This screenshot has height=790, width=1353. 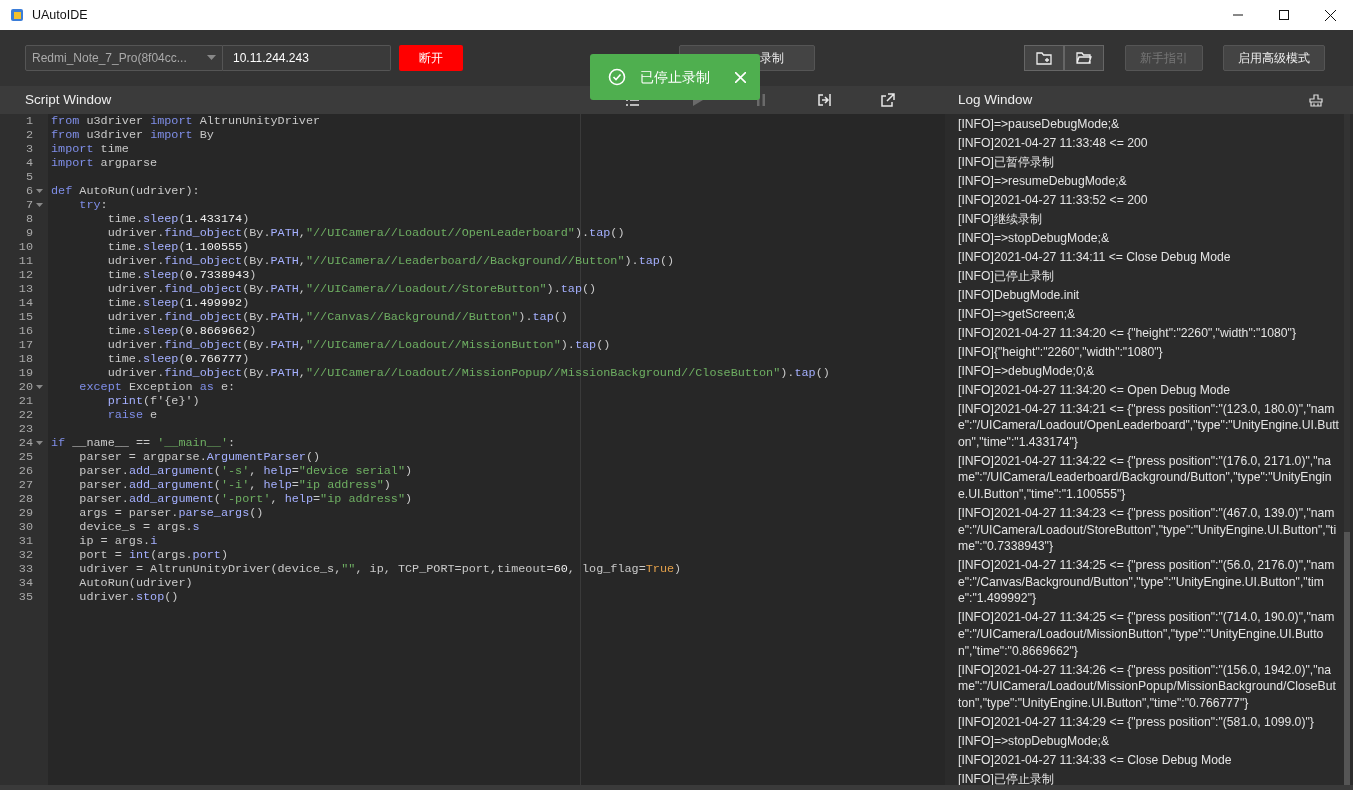 I want to click on disconnect-button: 断开, so click(x=431, y=58).